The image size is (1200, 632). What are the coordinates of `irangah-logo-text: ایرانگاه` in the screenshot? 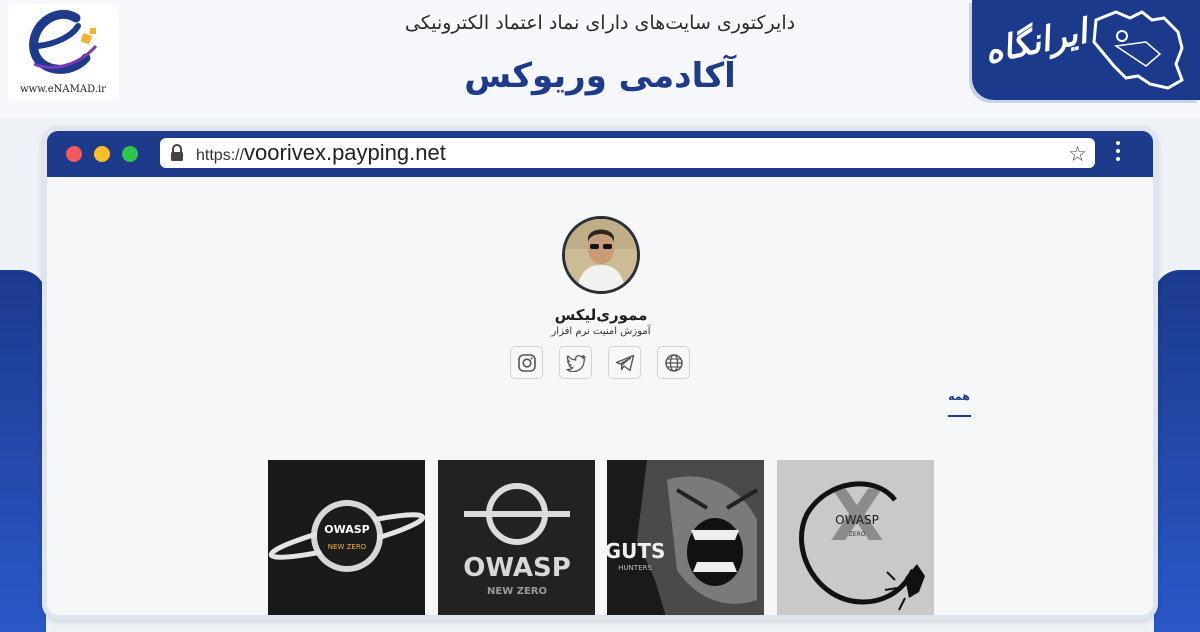 It's located at (1035, 42).